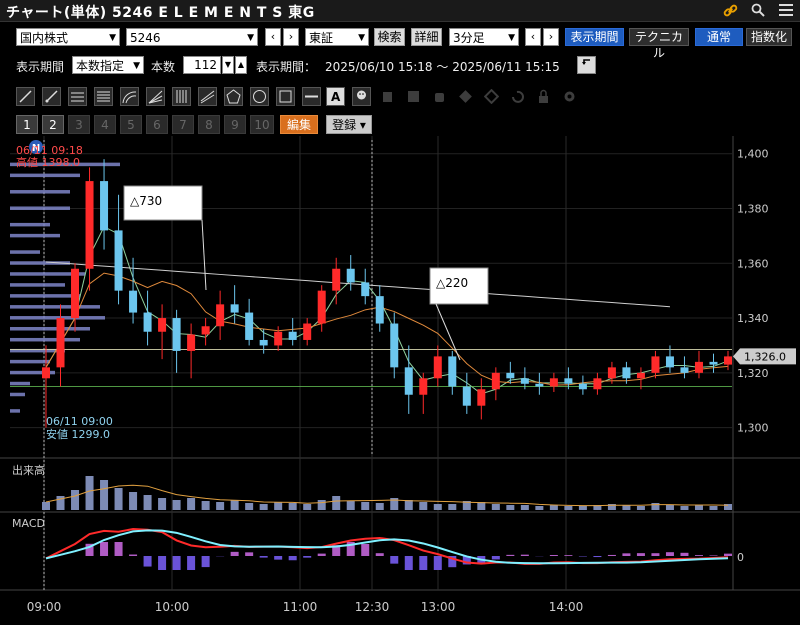  I want to click on vertical-lines-icon, so click(181, 96).